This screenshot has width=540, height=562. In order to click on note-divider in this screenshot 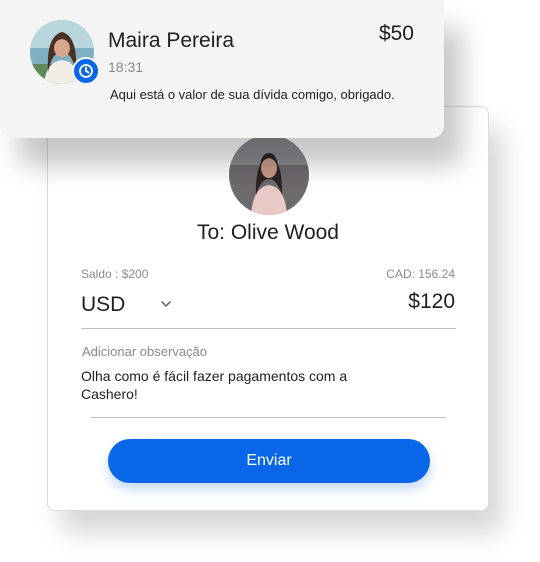, I will do `click(268, 417)`.